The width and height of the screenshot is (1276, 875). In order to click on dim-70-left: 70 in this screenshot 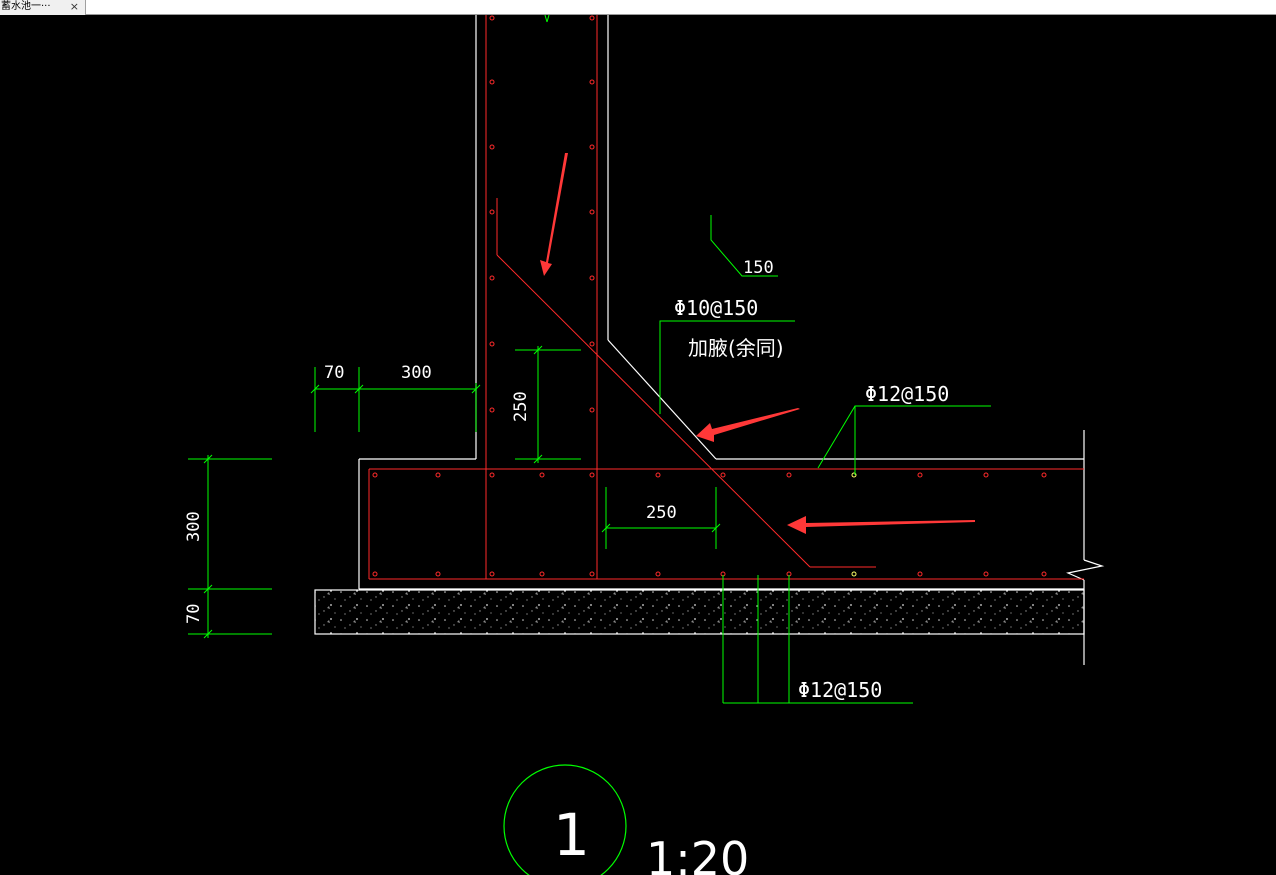, I will do `click(194, 614)`.